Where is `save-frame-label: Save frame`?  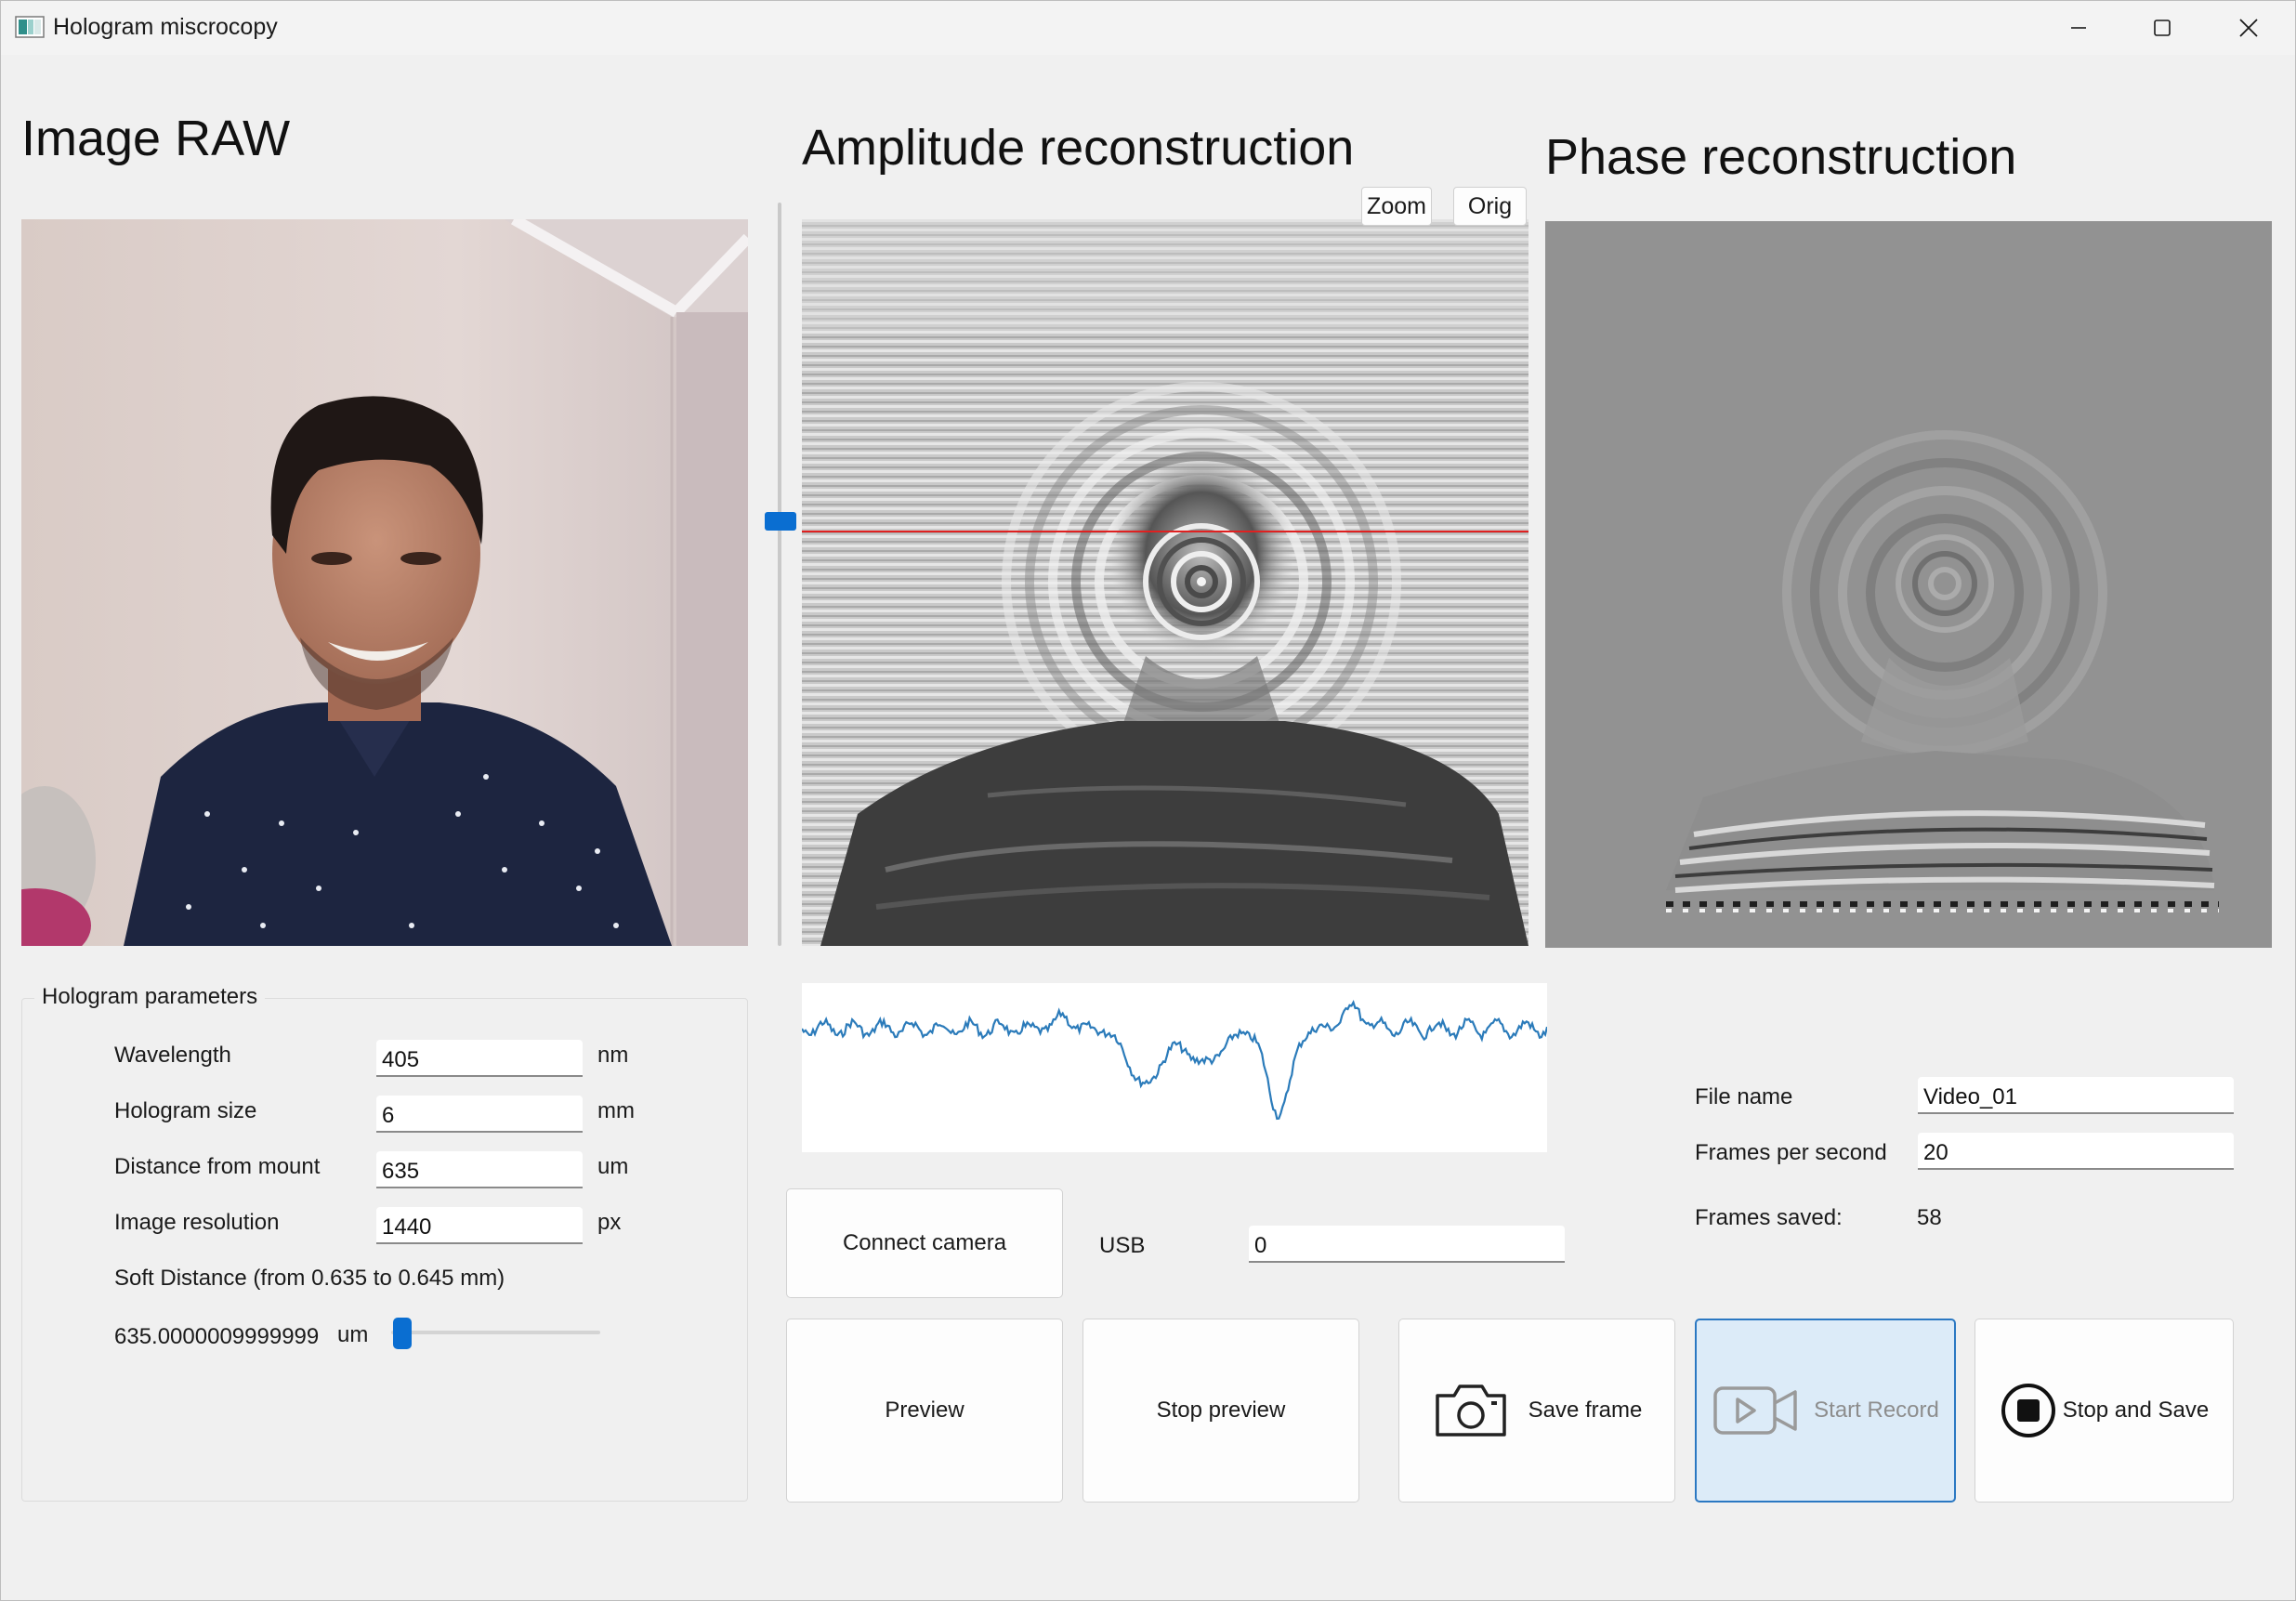
save-frame-label: Save frame is located at coordinates (1585, 1410).